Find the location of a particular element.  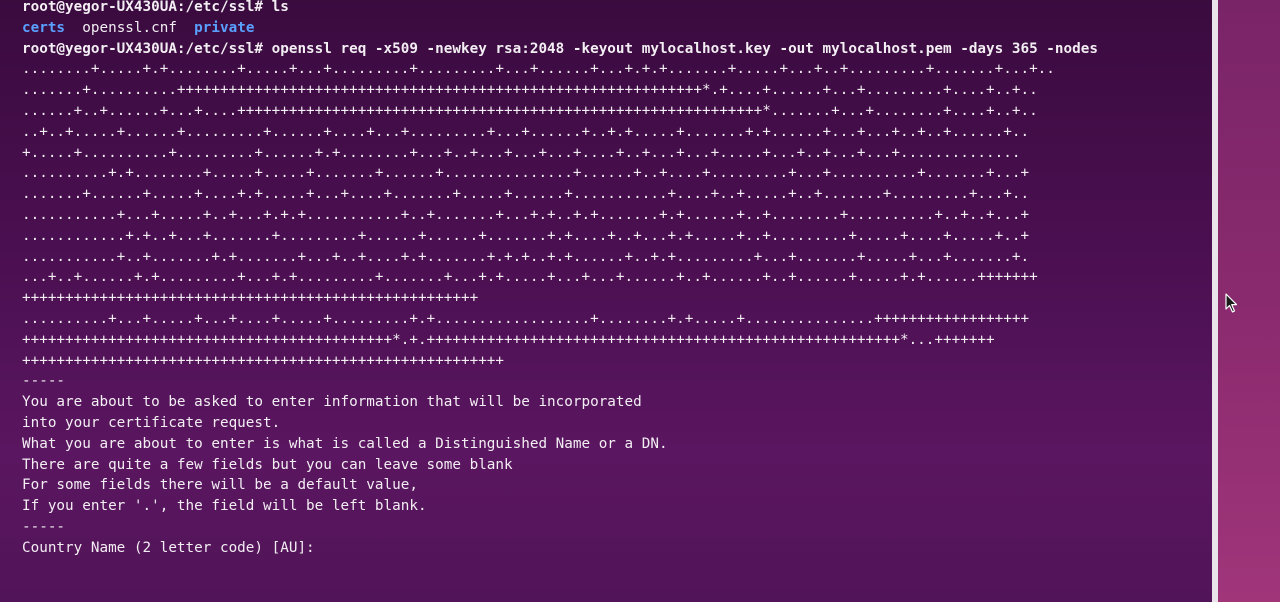

directory-name: private is located at coordinates (224, 27).